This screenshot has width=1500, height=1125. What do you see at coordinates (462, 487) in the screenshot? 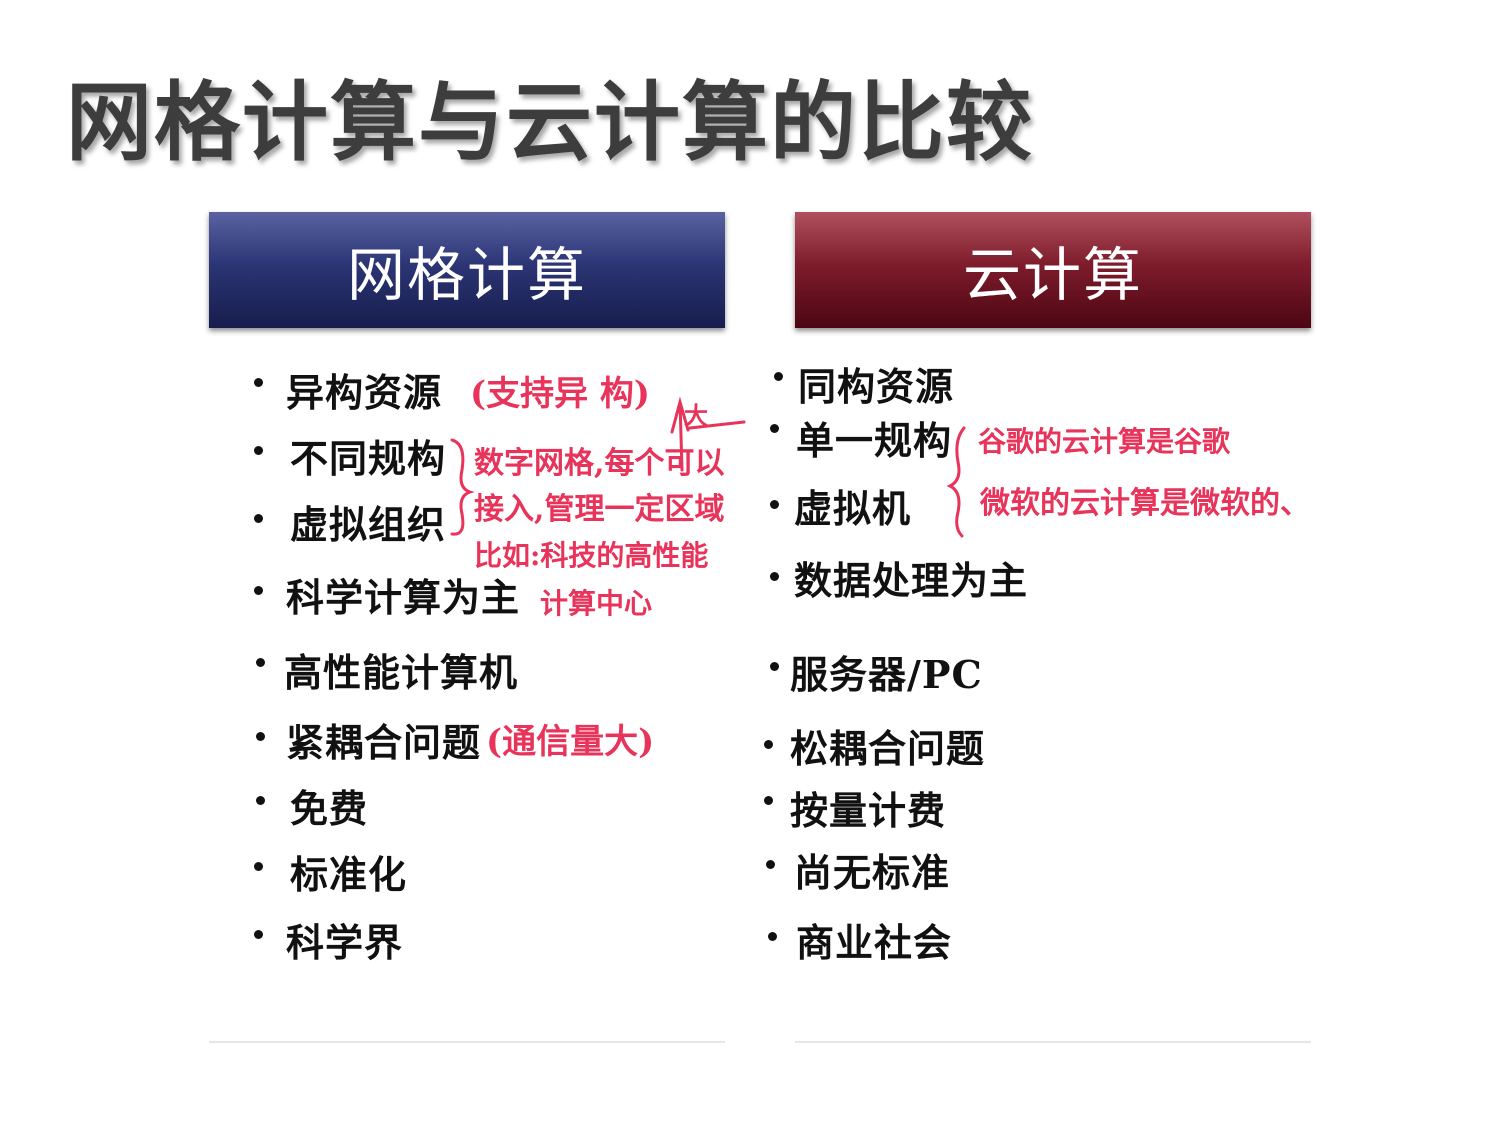
I see `grid-brace-stroke` at bounding box center [462, 487].